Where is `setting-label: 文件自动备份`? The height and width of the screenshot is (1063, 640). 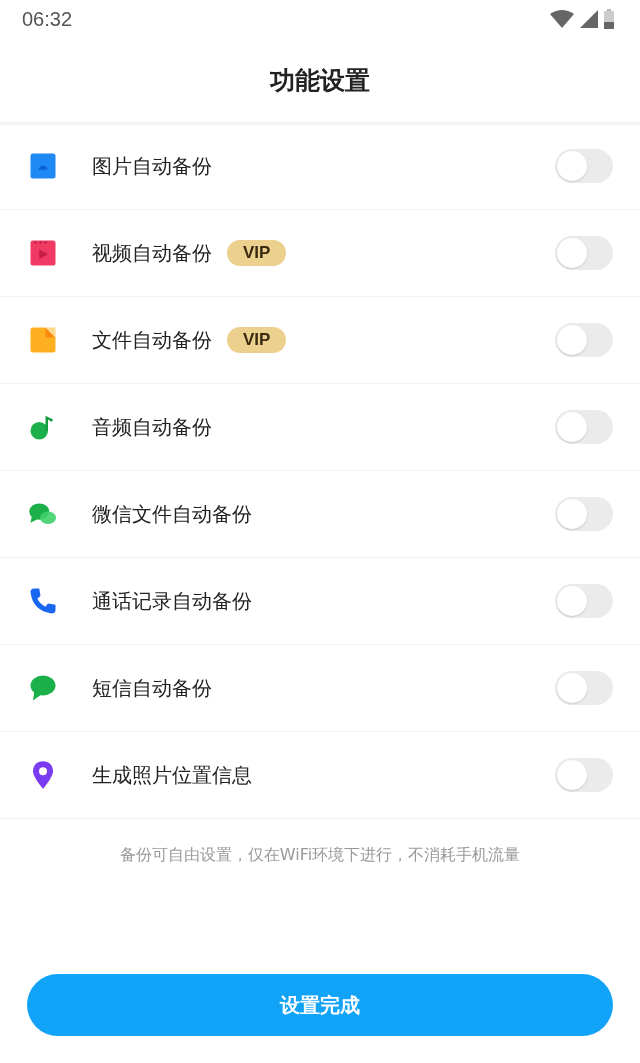 setting-label: 文件自动备份 is located at coordinates (152, 340).